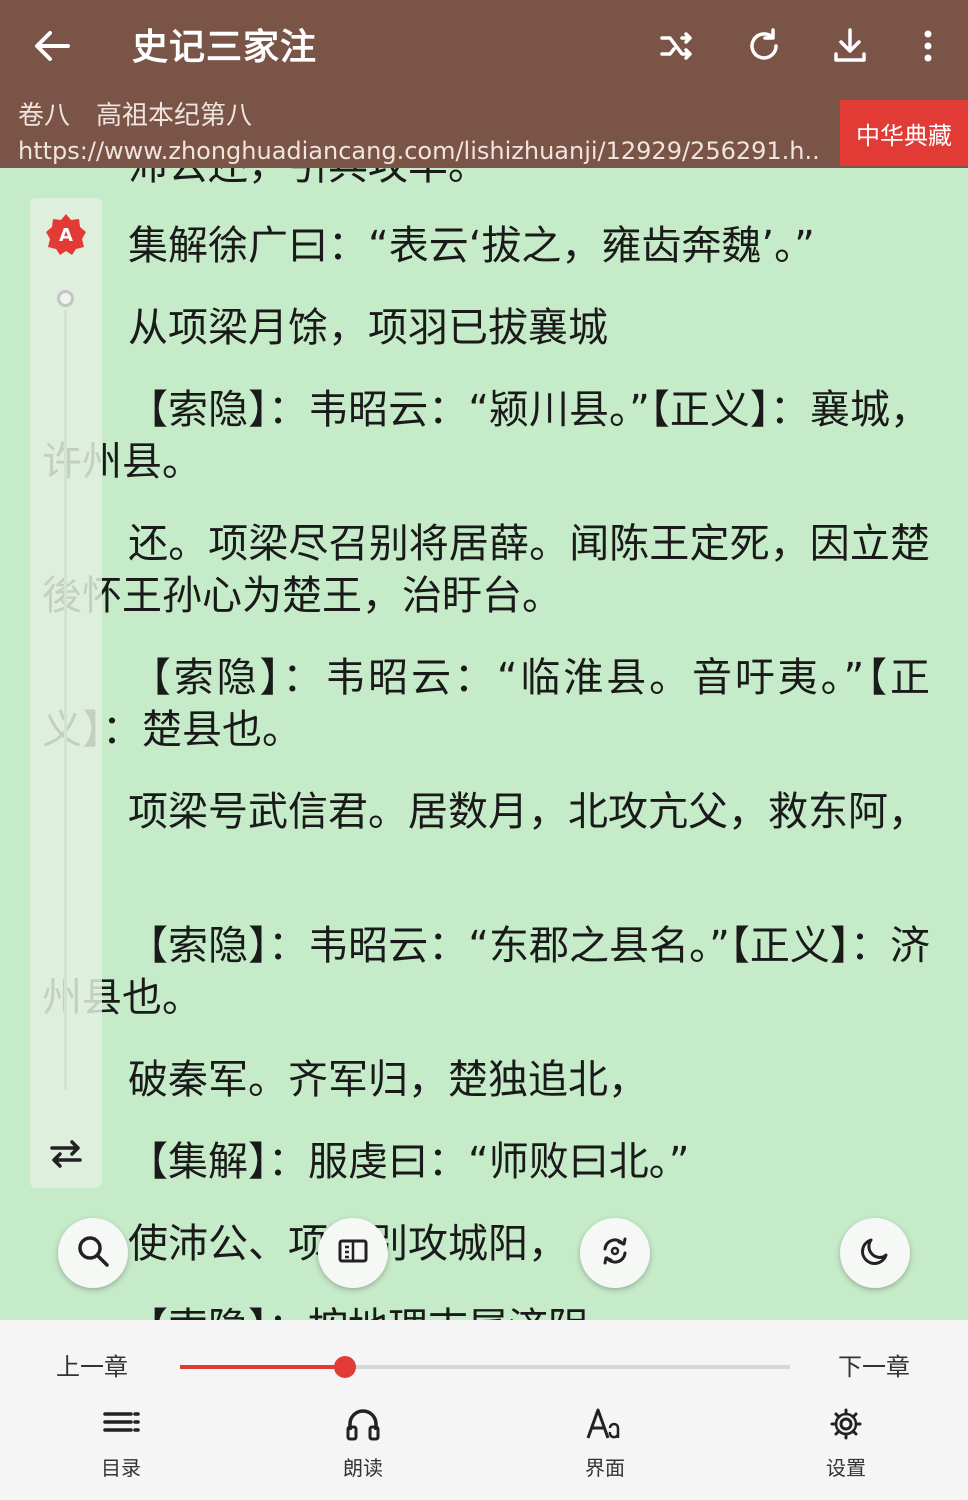 Image resolution: width=968 pixels, height=1500 pixels. What do you see at coordinates (92, 1367) in the screenshot?
I see `prev-chapter-button: 上一章` at bounding box center [92, 1367].